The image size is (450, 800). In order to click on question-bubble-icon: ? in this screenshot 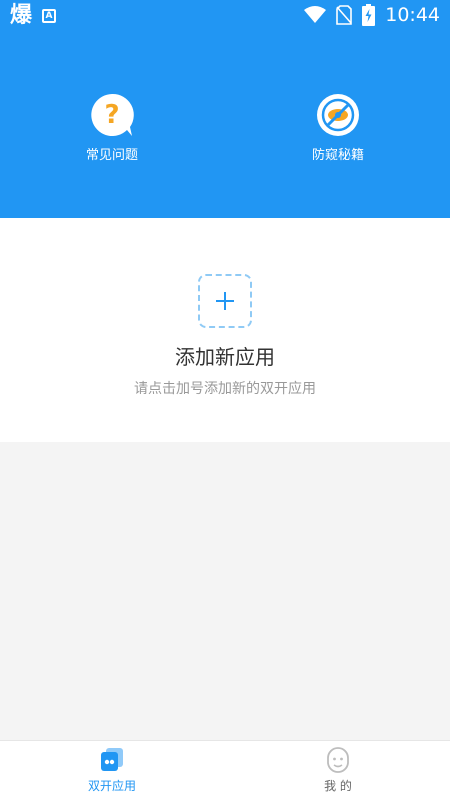, I will do `click(112, 115)`.